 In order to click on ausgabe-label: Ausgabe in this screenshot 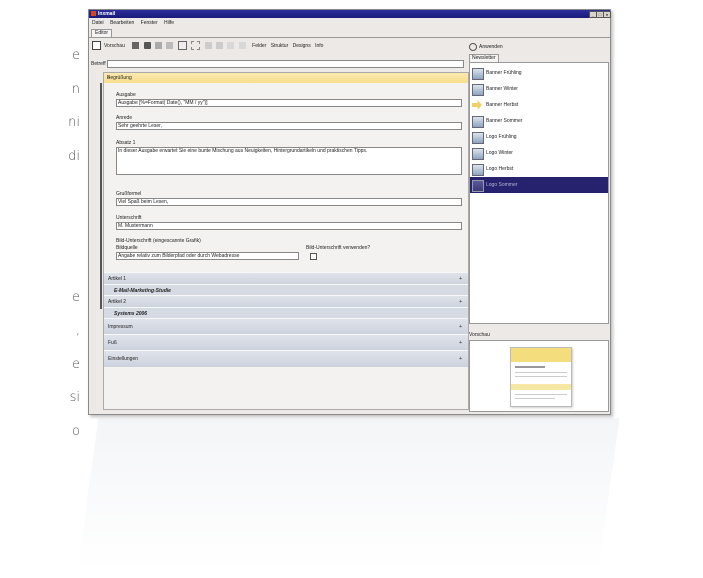, I will do `click(126, 95)`.